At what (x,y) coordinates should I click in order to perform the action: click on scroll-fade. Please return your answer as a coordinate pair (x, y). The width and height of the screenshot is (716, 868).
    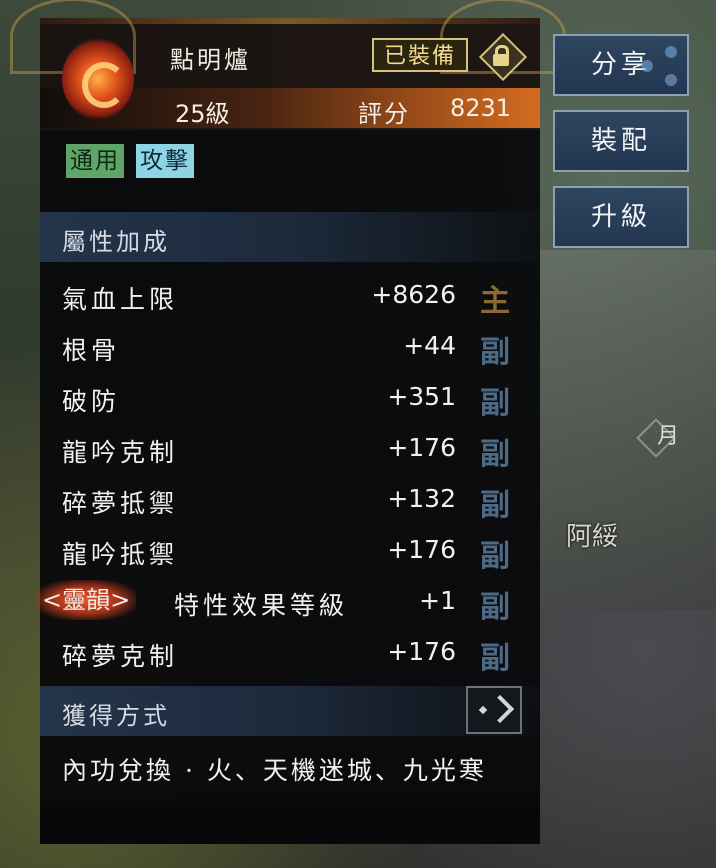
    Looking at the image, I should click on (290, 816).